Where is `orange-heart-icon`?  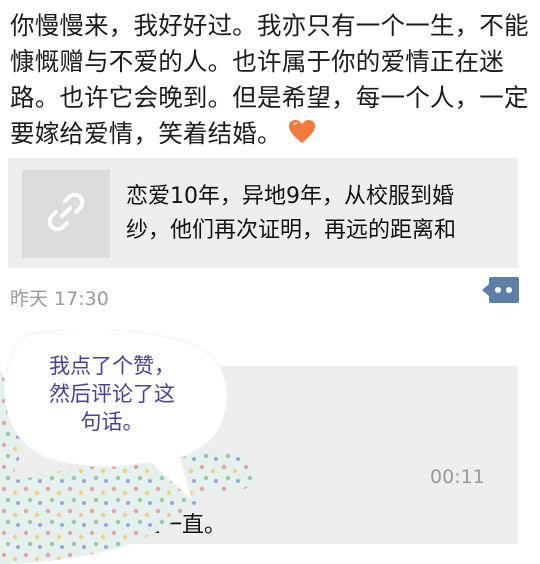 orange-heart-icon is located at coordinates (302, 132).